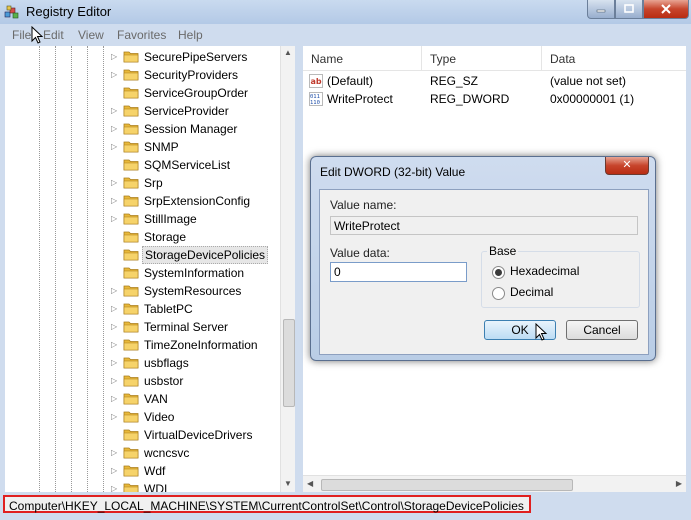 The image size is (691, 520). What do you see at coordinates (91, 35) in the screenshot?
I see `menu-view: View` at bounding box center [91, 35].